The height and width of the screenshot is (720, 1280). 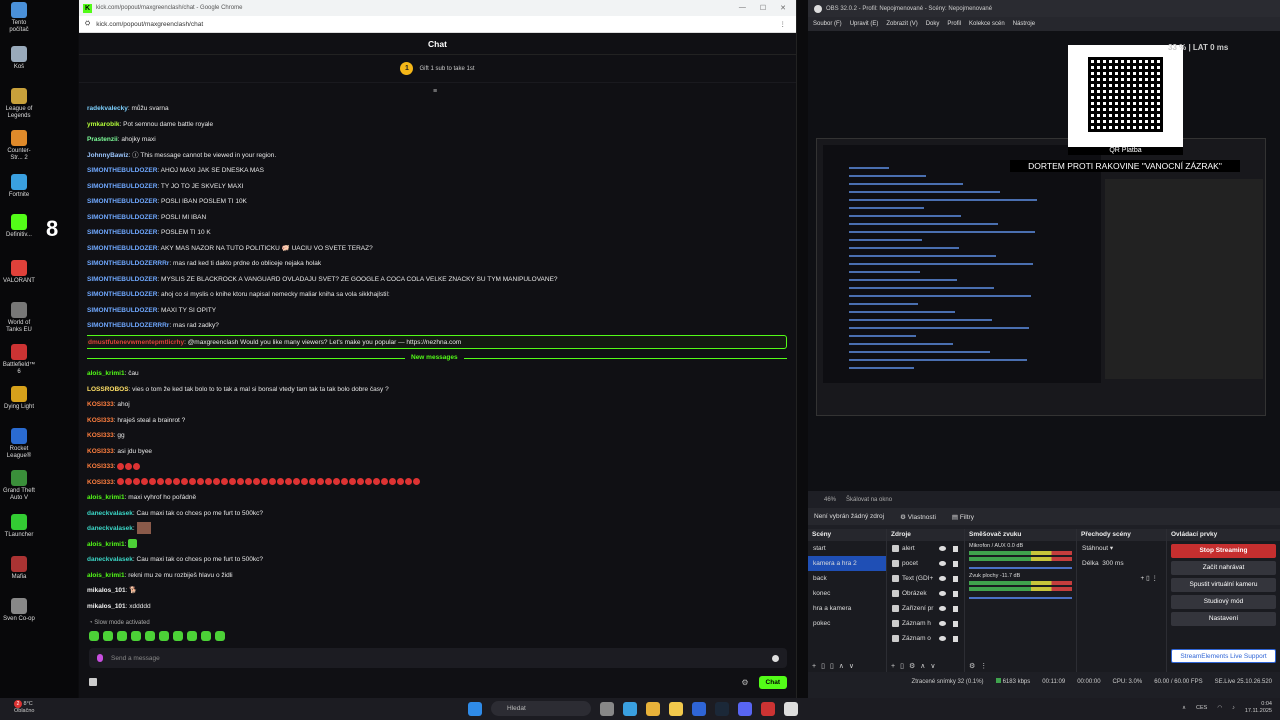 I want to click on duration-row: Délka 300 ms, so click(x=1121, y=563).